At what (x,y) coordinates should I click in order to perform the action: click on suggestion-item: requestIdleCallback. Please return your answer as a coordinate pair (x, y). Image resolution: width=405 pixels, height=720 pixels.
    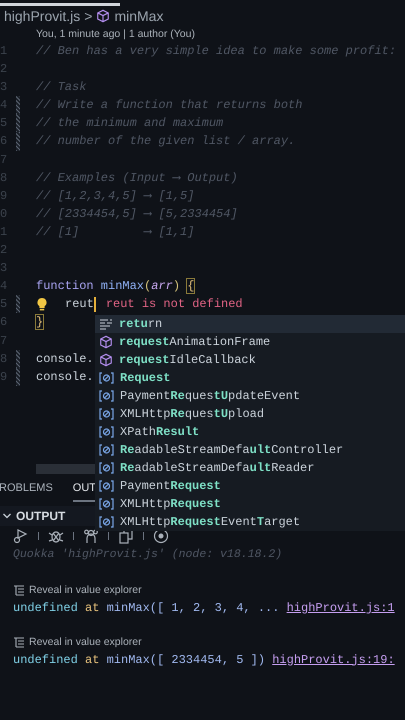
    Looking at the image, I should click on (250, 360).